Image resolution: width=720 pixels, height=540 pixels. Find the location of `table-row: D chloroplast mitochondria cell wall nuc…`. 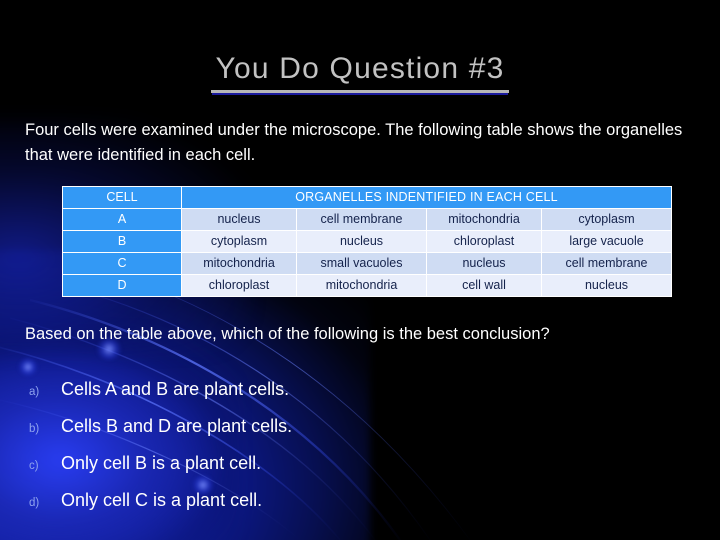

table-row: D chloroplast mitochondria cell wall nuc… is located at coordinates (367, 285).